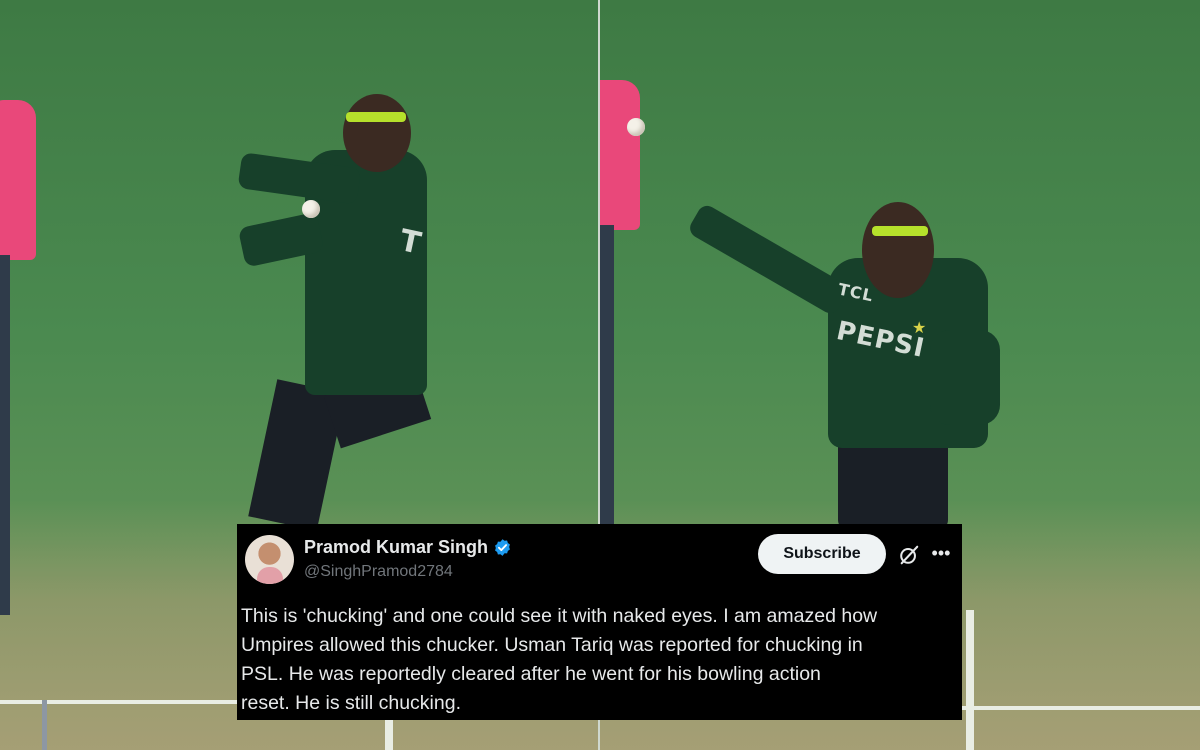 The image size is (1200, 750). I want to click on subscribe-button: Subscribe, so click(822, 554).